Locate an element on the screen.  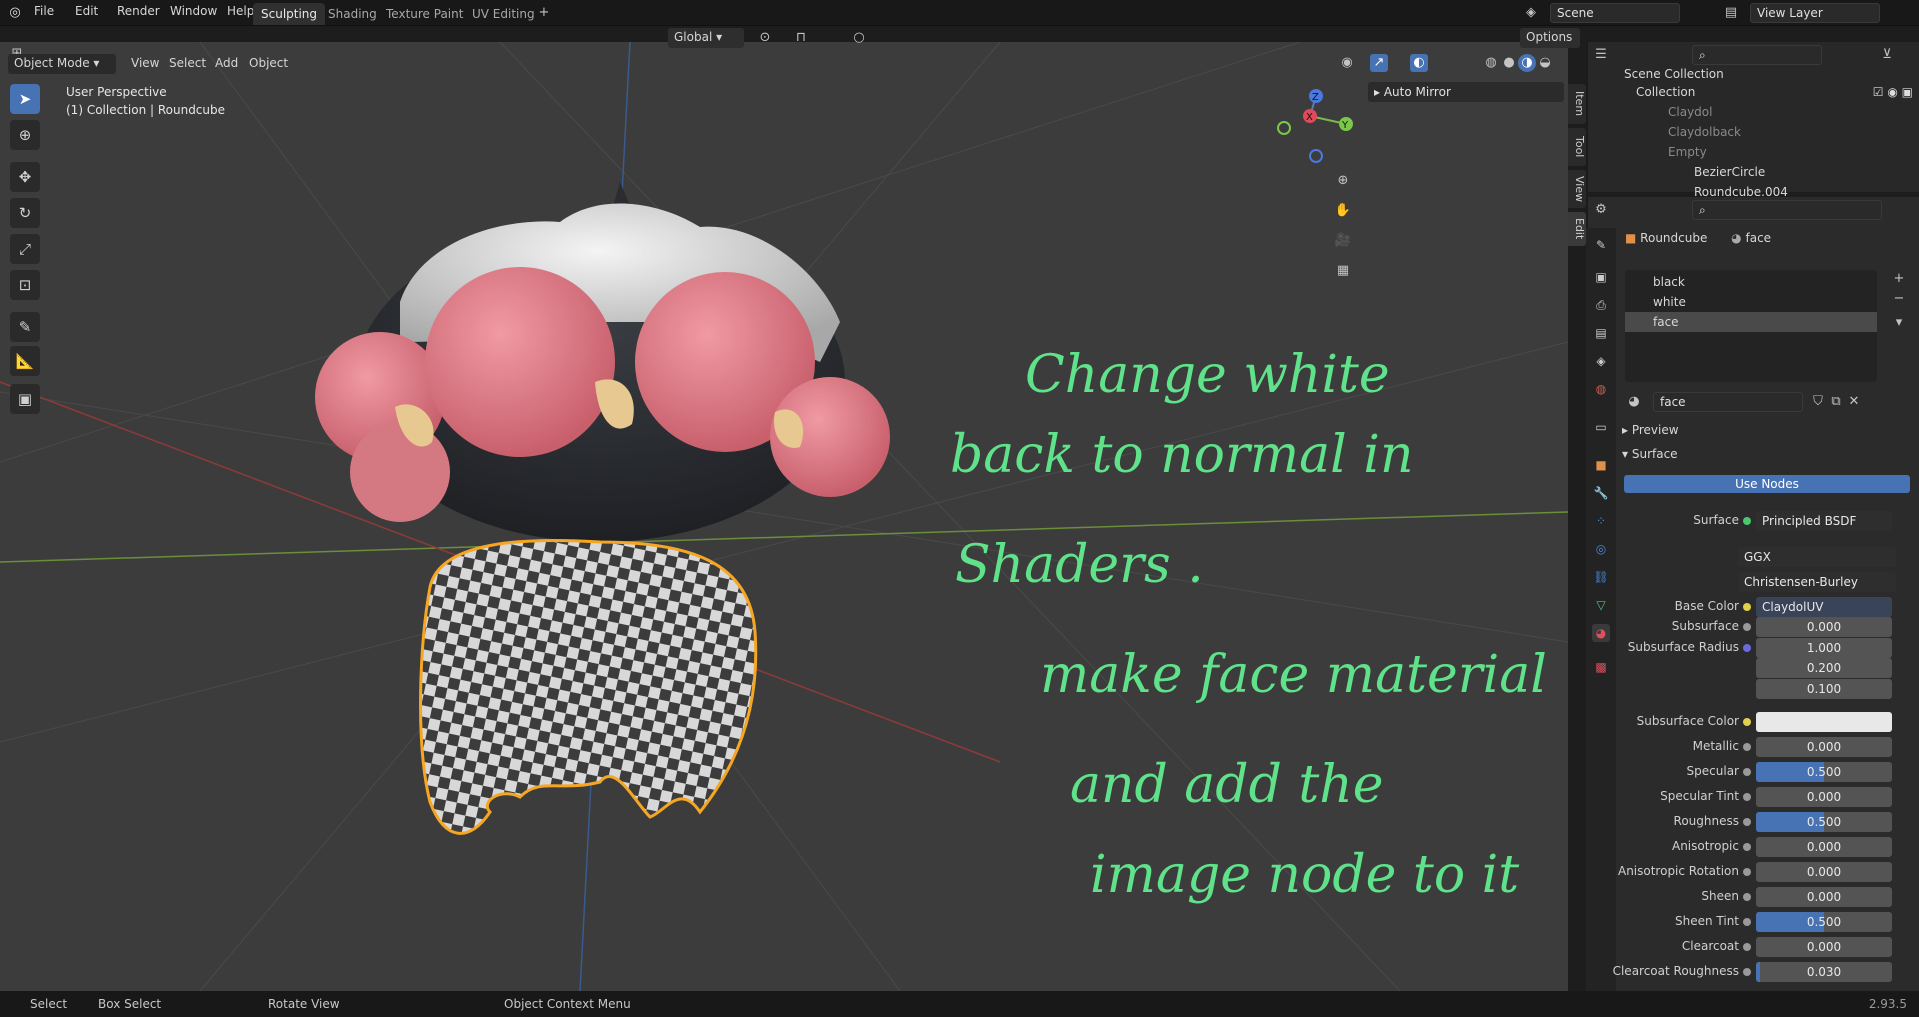
output-tab-icon: ⎙ is located at coordinates (1601, 305).